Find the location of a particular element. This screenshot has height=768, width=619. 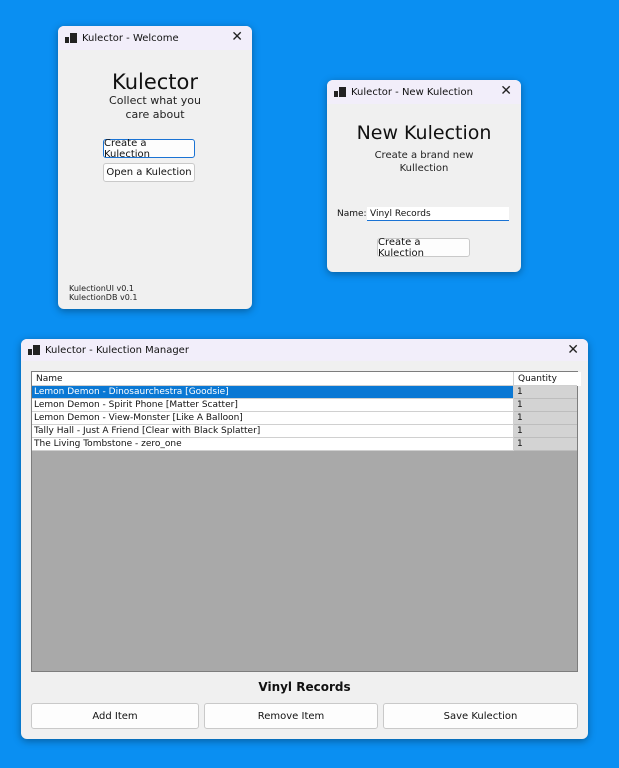

new-kulection-titlebar: Kulector - New Kulection ✕ is located at coordinates (424, 92).